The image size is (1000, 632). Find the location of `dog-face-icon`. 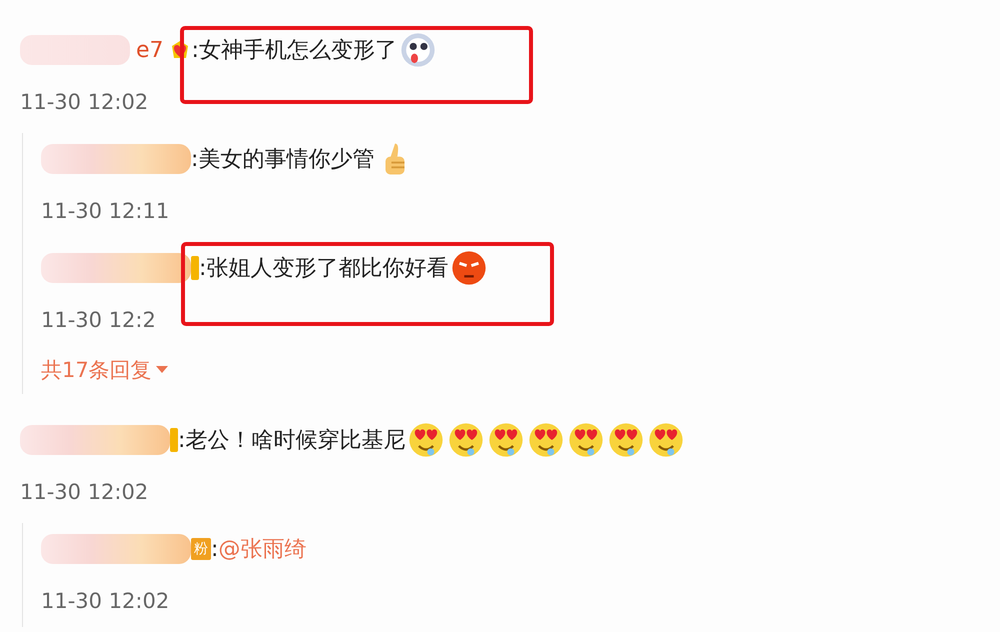

dog-face-icon is located at coordinates (417, 50).